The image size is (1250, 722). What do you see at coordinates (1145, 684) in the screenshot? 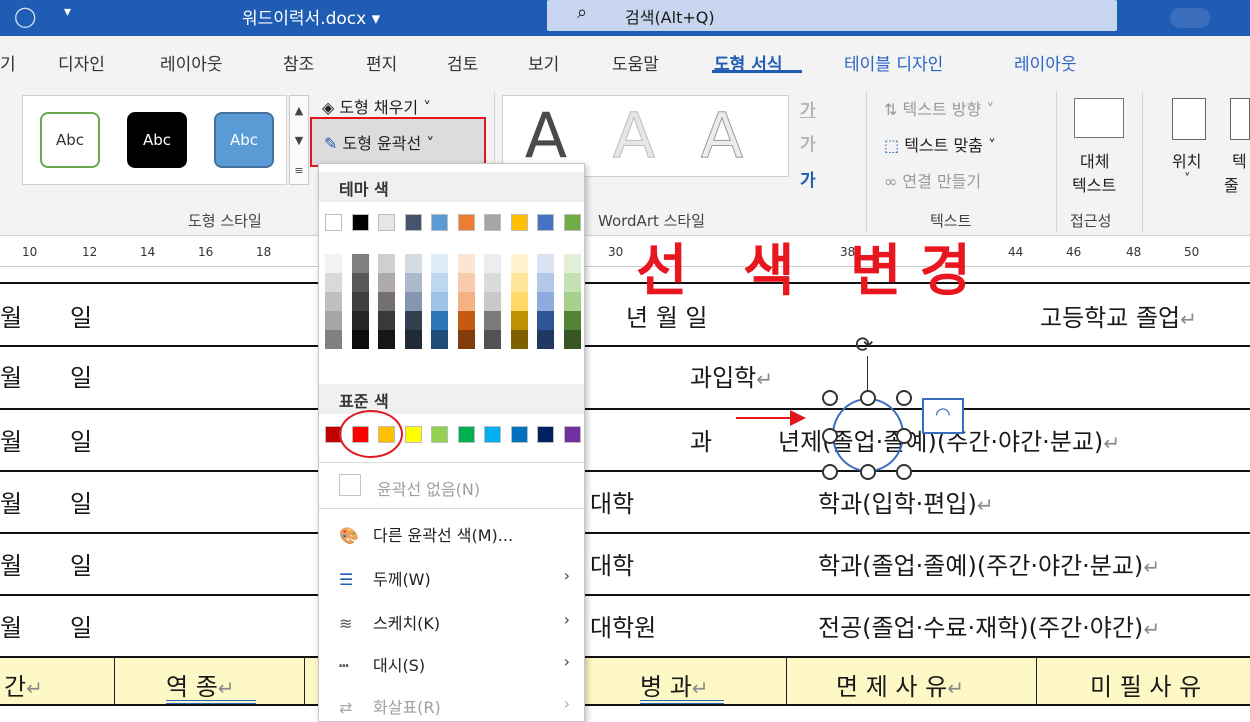
I see `table-header-cell: 미 필 사 유` at bounding box center [1145, 684].